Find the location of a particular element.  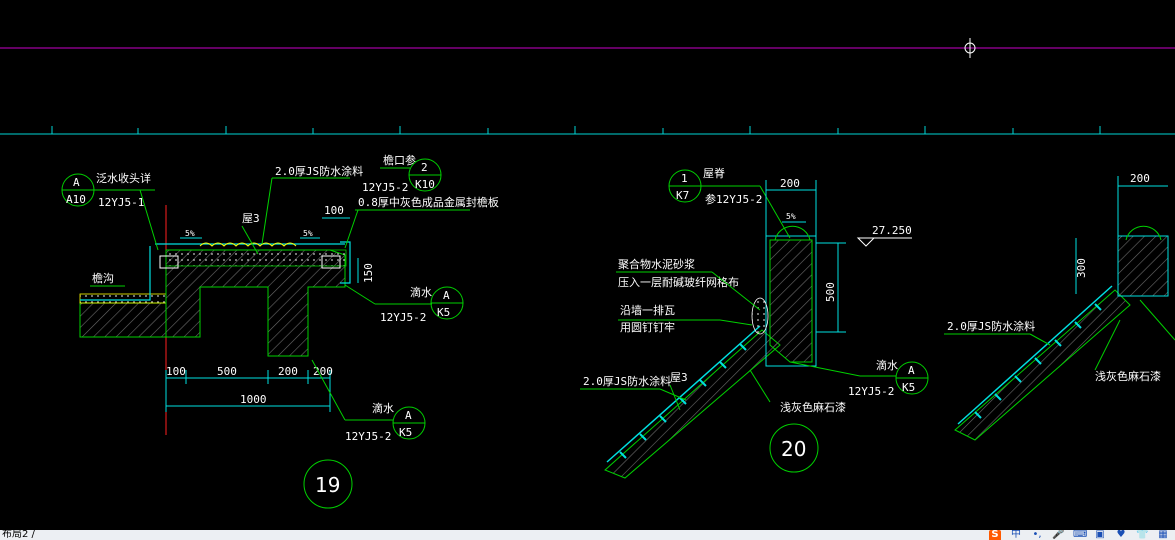

dim-100-top: 100 is located at coordinates (334, 210).